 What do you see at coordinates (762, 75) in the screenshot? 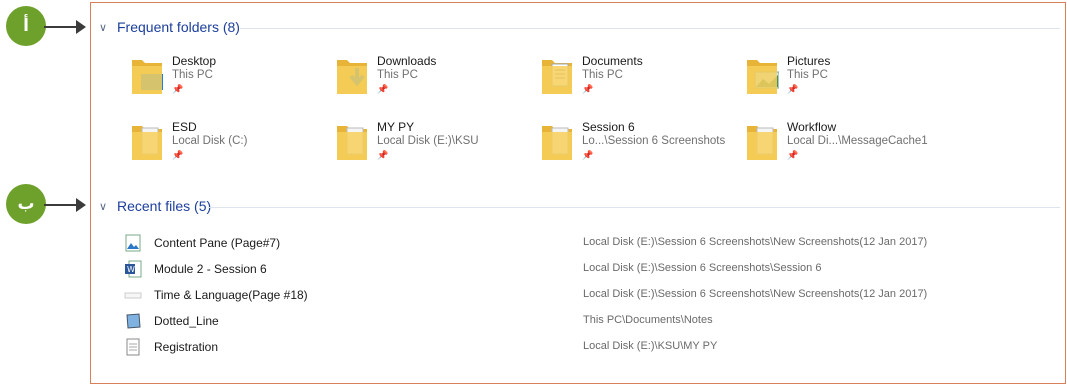
I see `pictures-folder-icon` at bounding box center [762, 75].